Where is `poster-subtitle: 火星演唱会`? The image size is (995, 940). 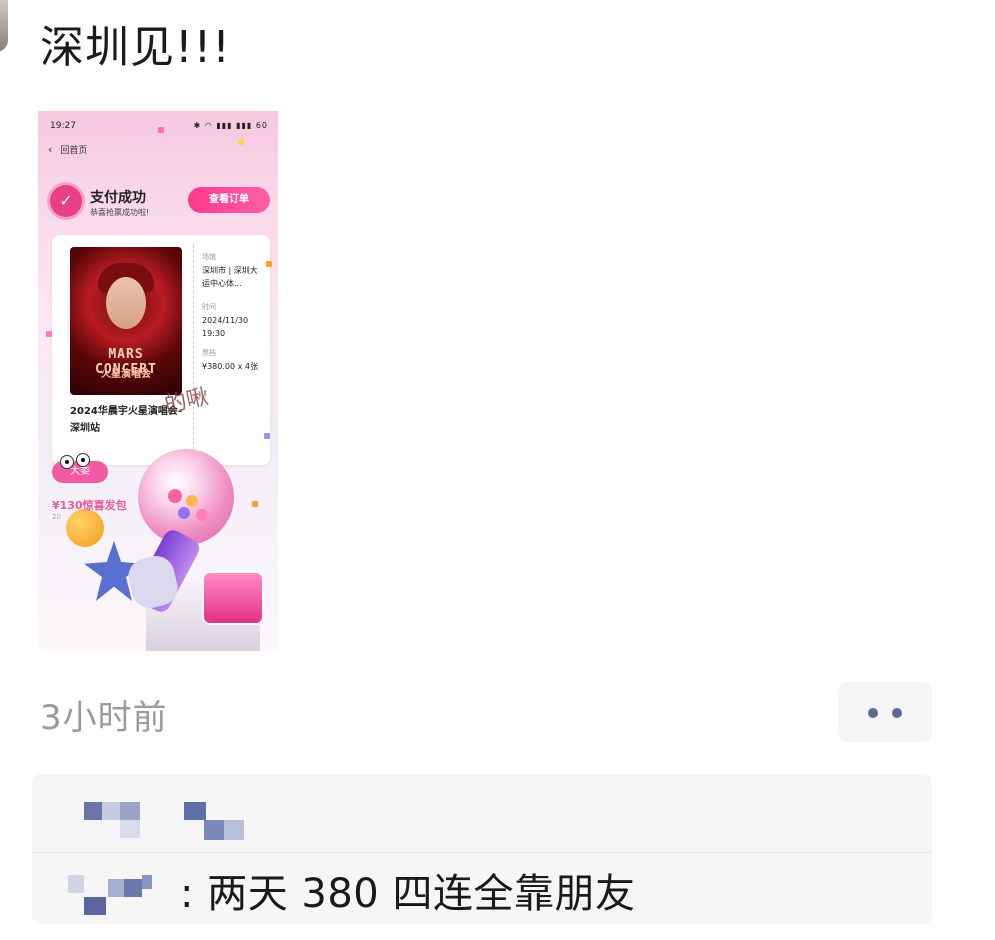 poster-subtitle: 火星演唱会 is located at coordinates (126, 374).